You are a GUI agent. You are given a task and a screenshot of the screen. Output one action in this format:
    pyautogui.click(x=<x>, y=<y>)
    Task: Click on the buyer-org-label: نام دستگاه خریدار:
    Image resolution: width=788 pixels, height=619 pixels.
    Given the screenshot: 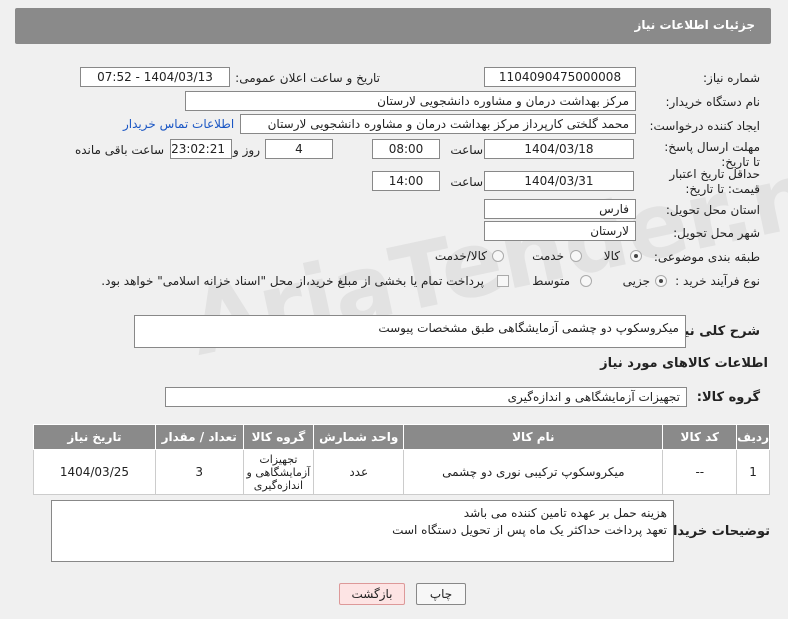 What is the action you would take?
    pyautogui.click(x=713, y=102)
    